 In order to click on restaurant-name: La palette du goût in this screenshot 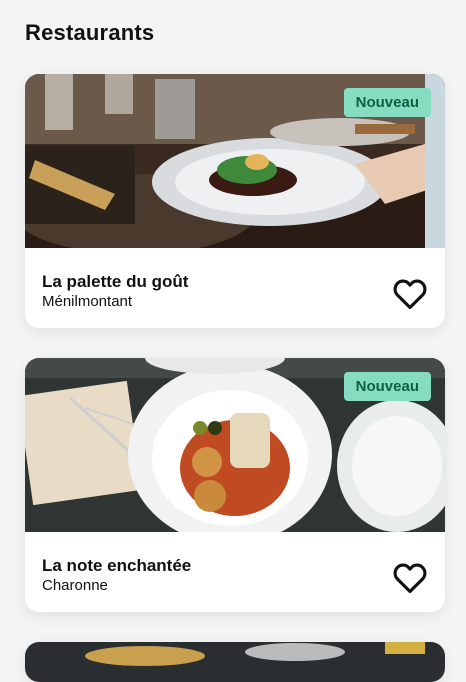, I will do `click(115, 281)`.